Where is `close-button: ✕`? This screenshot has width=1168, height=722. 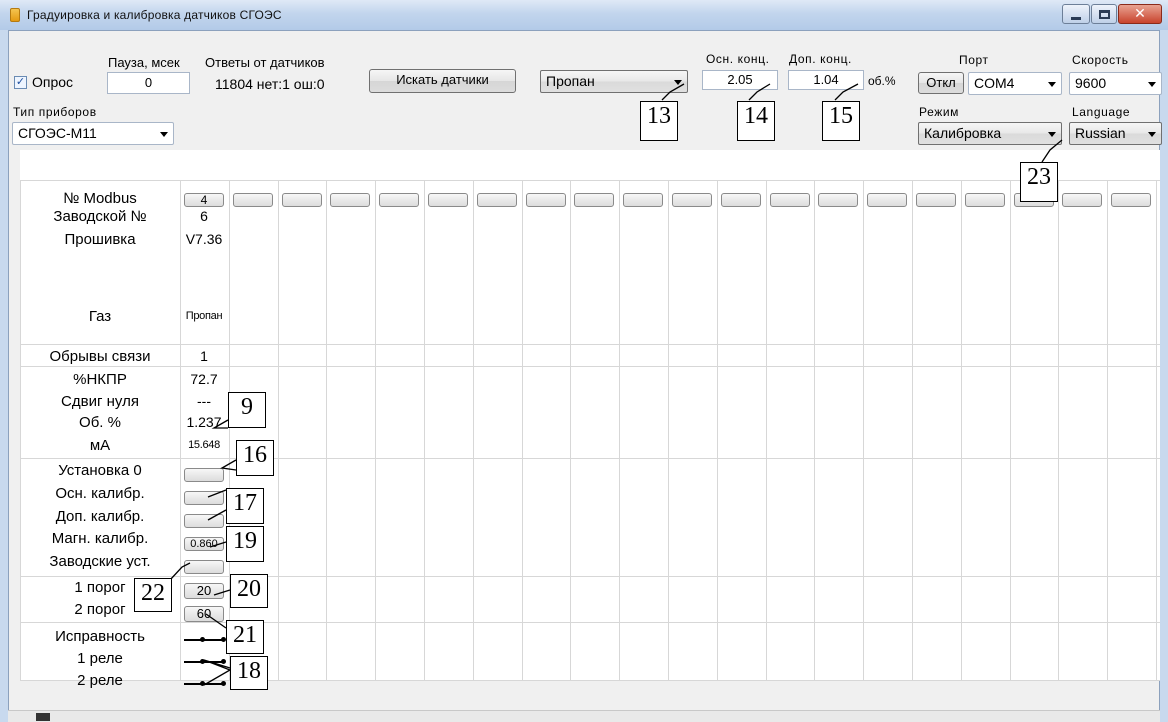
close-button: ✕ is located at coordinates (1140, 14).